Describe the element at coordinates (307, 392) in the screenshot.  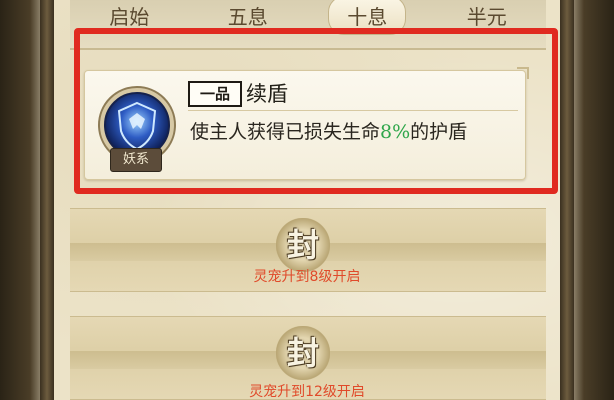
I see `unlock-text-2: 灵宠升到12级开启` at that location.